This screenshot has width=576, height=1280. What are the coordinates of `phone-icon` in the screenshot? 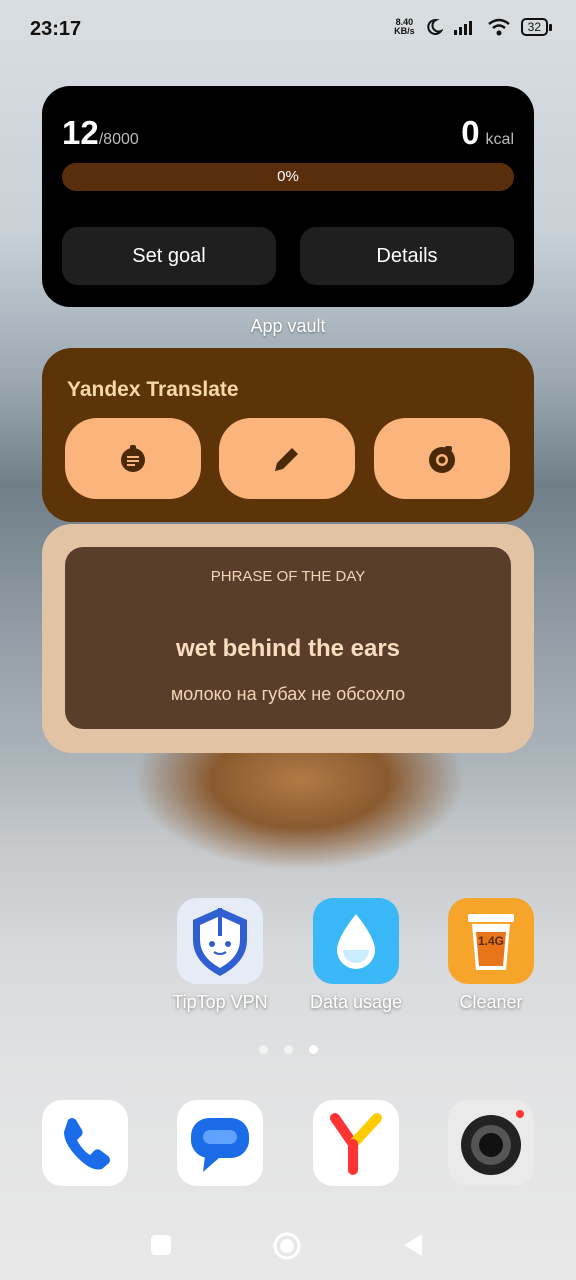 It's located at (85, 1143).